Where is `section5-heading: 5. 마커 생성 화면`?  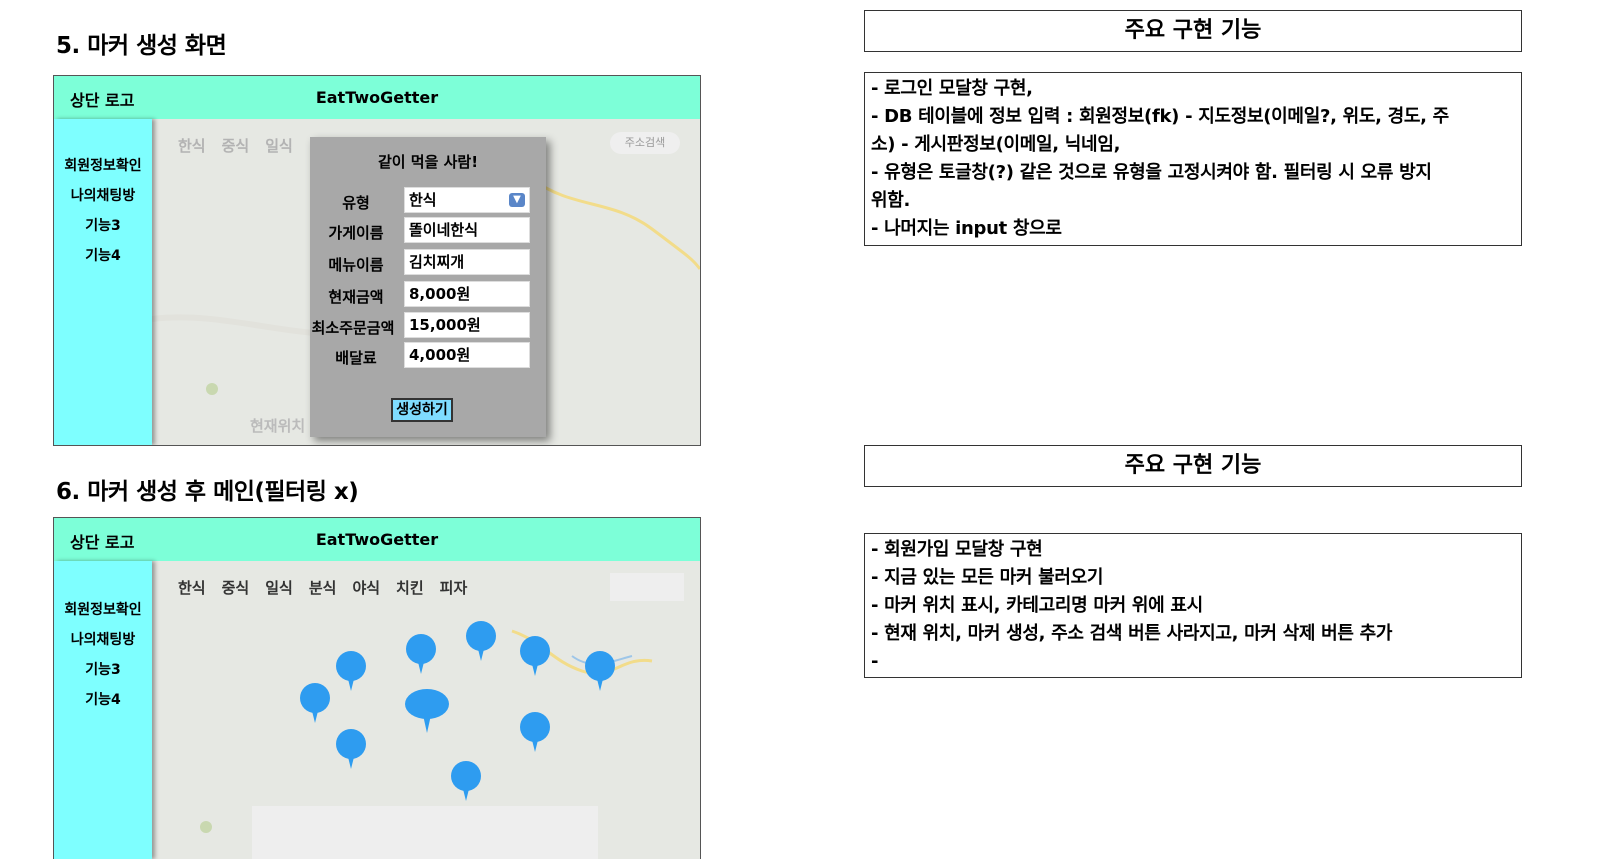 section5-heading: 5. 마커 생성 화면 is located at coordinates (141, 46).